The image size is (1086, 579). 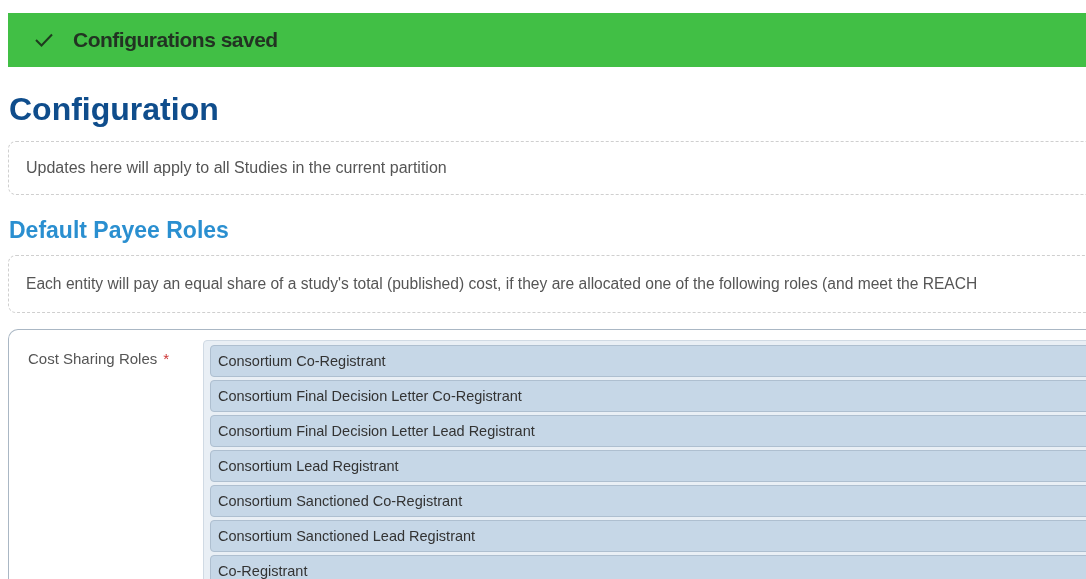 What do you see at coordinates (648, 361) in the screenshot?
I see `selected-role-chip: Consortium Co-Registrant` at bounding box center [648, 361].